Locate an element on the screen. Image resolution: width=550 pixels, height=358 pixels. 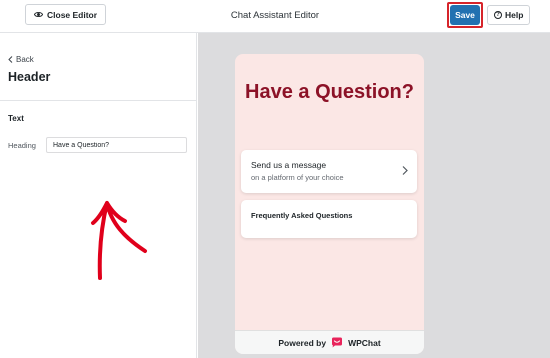
card-title: Frequently Asked Questions is located at coordinates (302, 215).